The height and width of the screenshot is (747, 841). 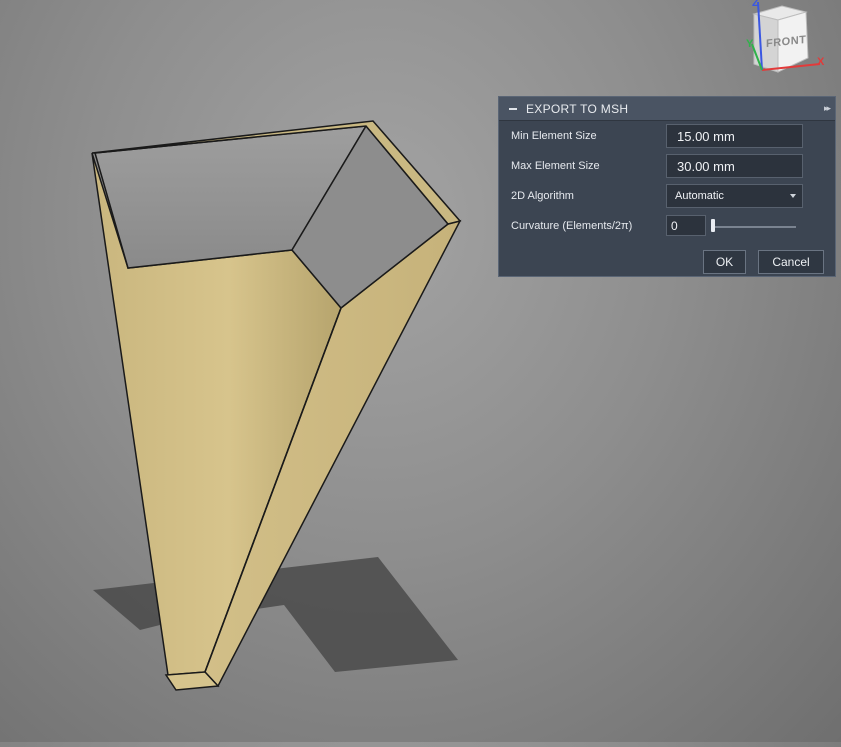 I want to click on ok-button: OK, so click(x=724, y=262).